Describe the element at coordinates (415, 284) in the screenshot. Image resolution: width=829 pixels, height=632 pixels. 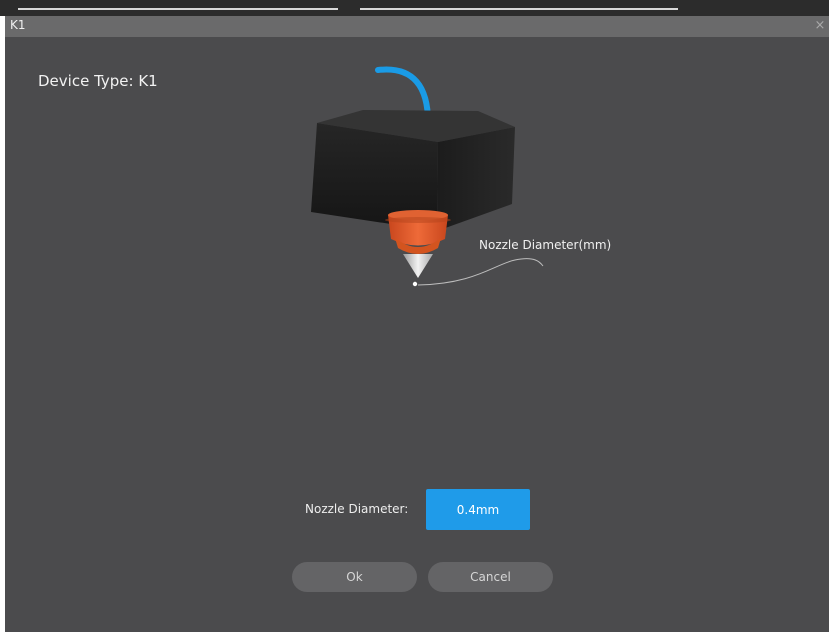
I see `nozzle-orifice` at that location.